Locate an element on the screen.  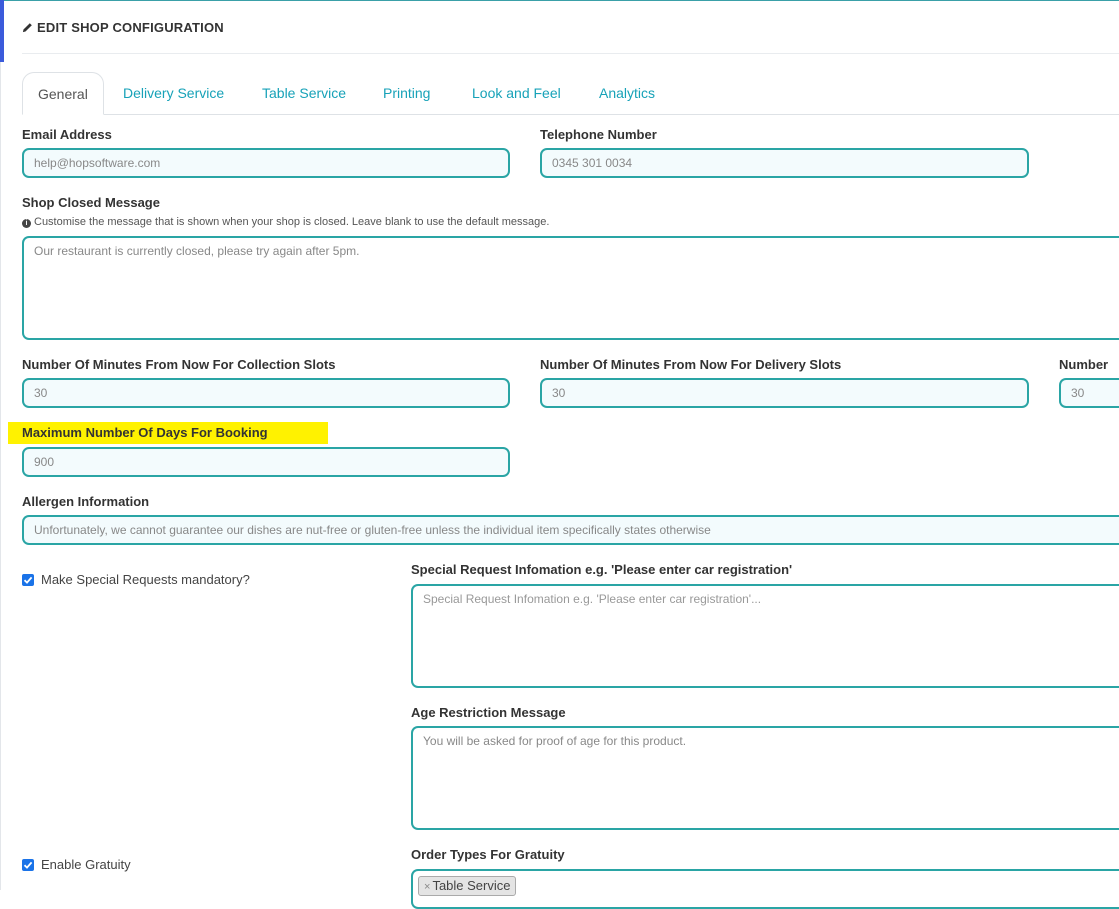
page-title: EDIT SHOP CONFIGURATION is located at coordinates (123, 27).